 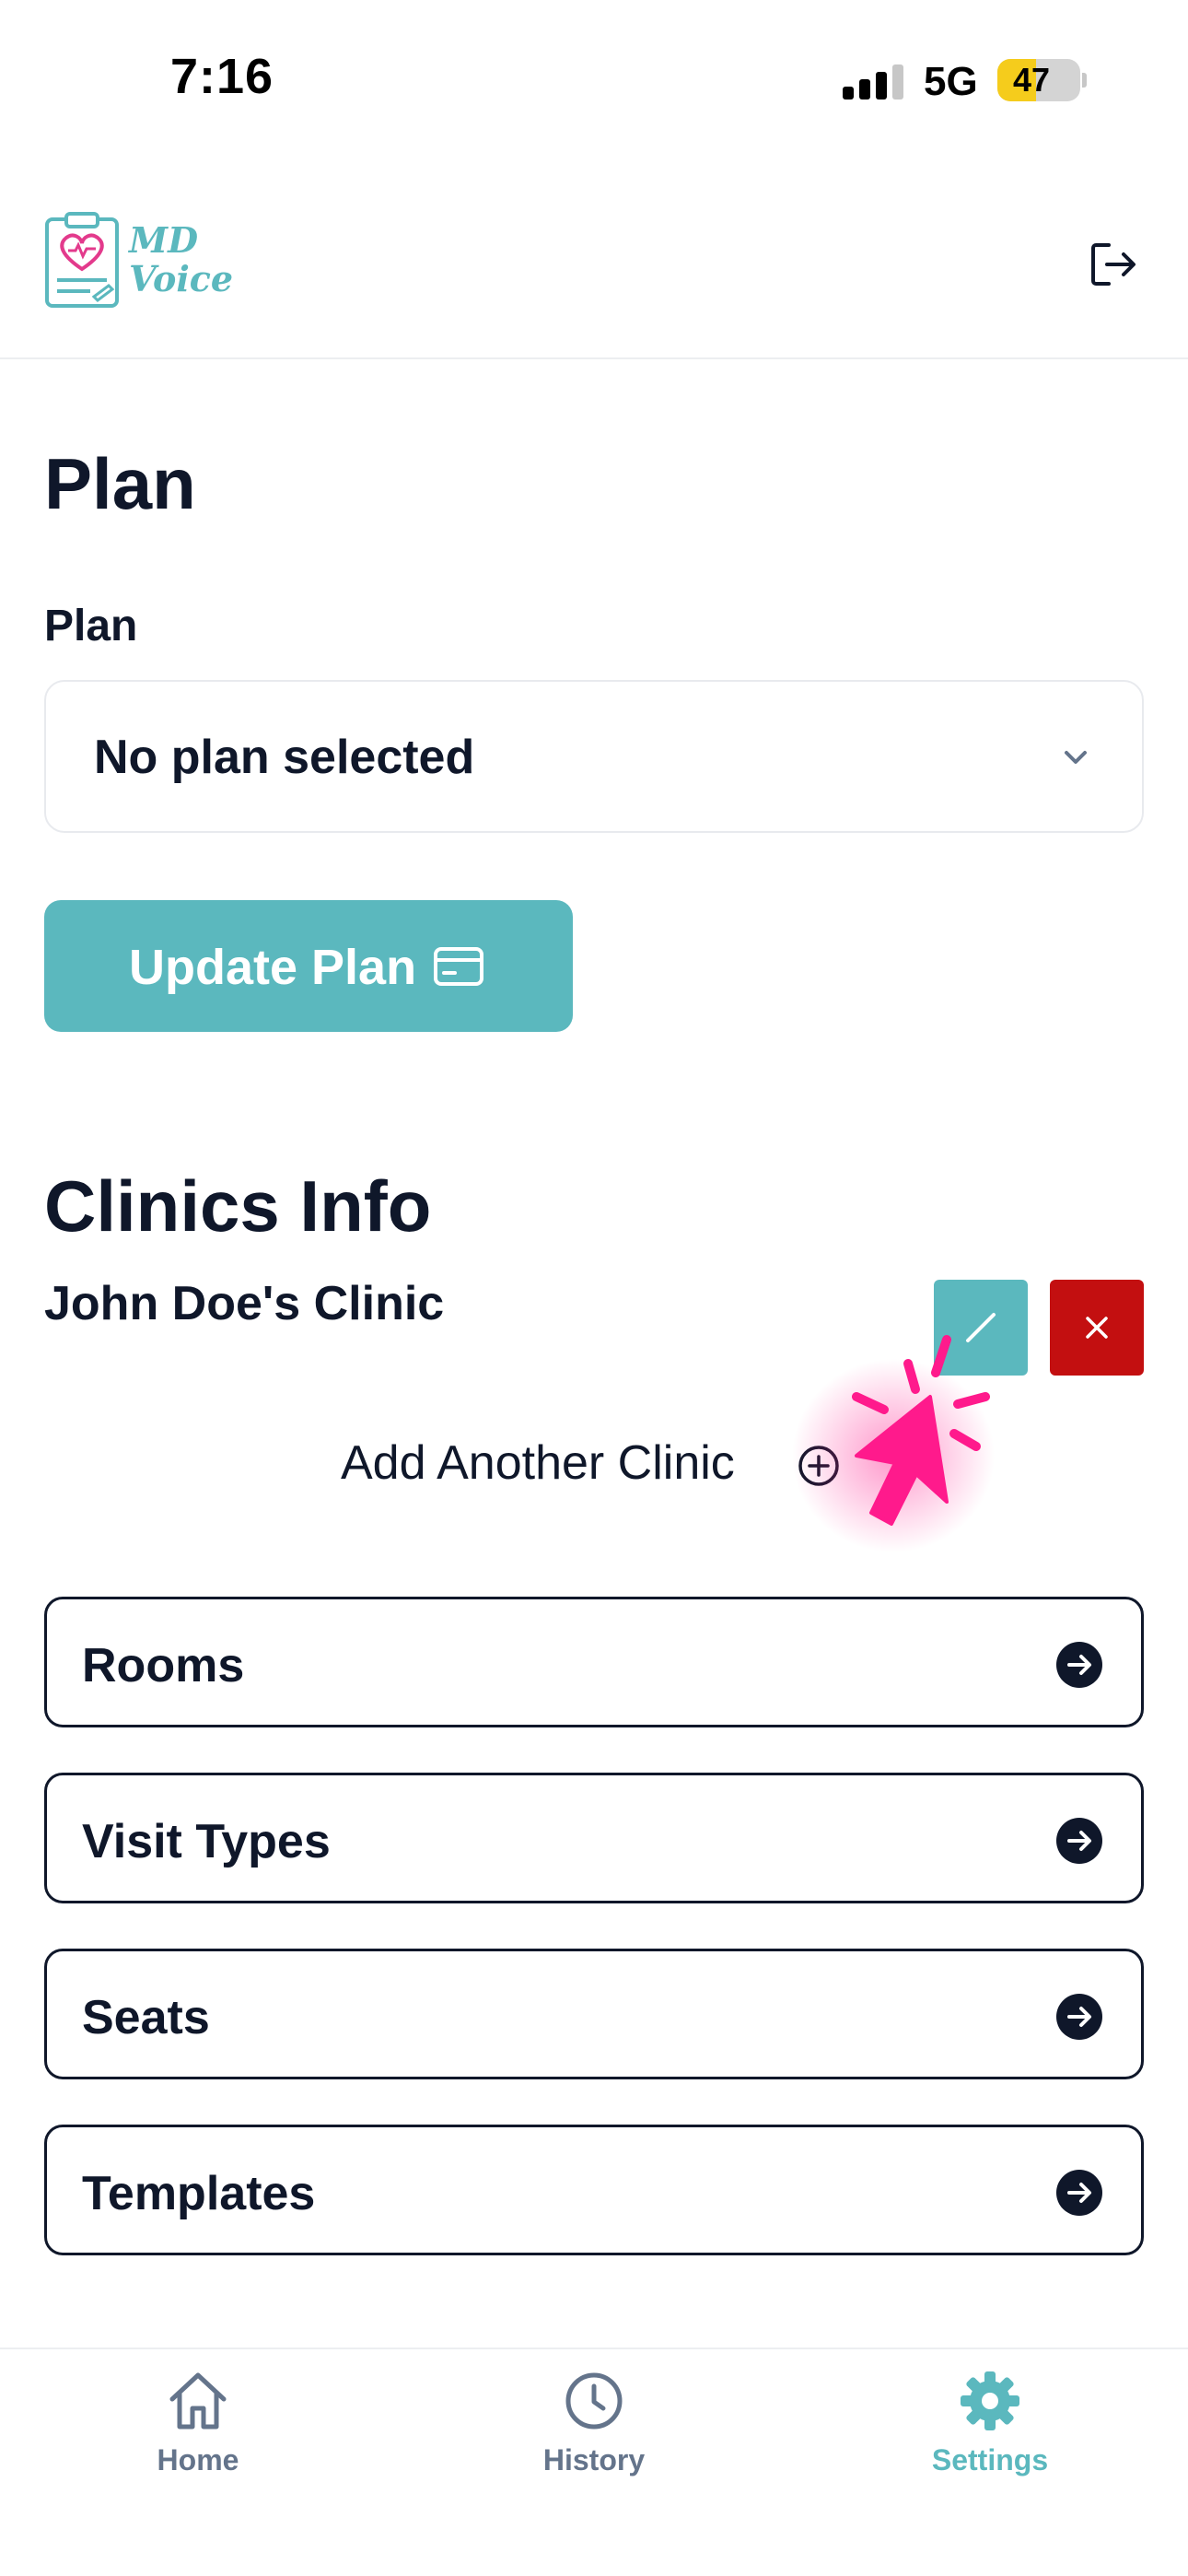 I want to click on delete-clinic-button, so click(x=1097, y=1328).